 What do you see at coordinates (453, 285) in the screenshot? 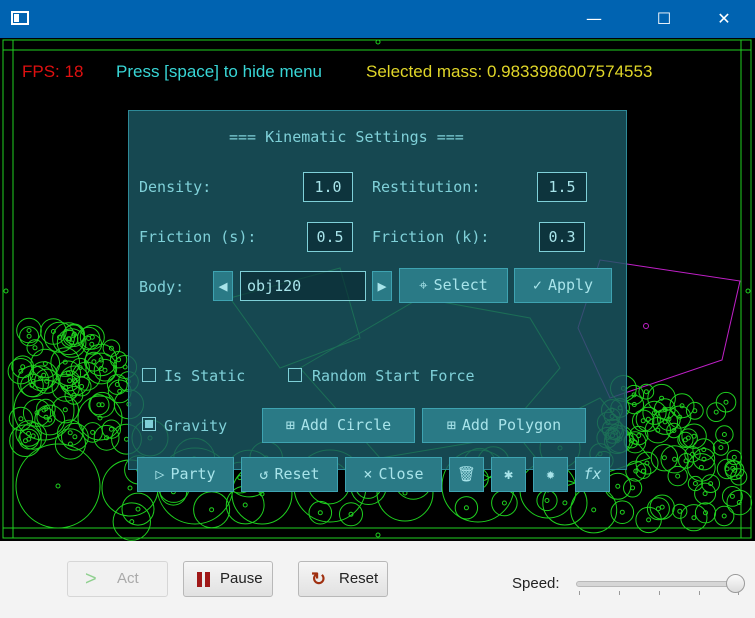
I see `select-button: ⌖ Select` at bounding box center [453, 285].